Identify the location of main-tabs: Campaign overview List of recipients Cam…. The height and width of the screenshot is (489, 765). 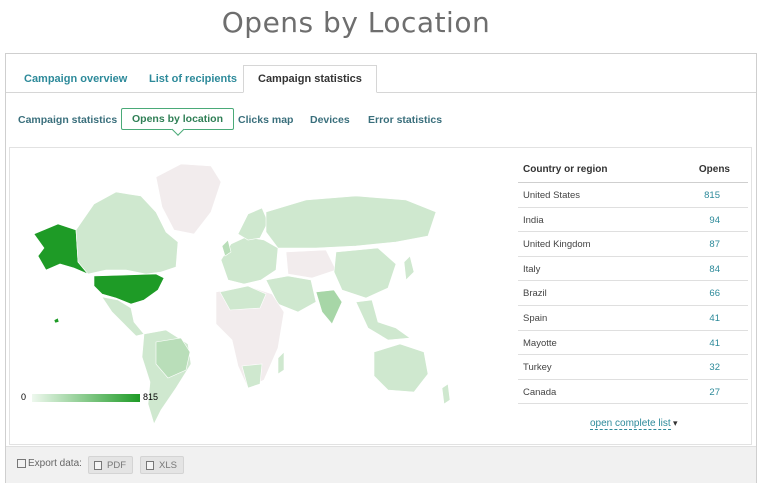
(381, 73).